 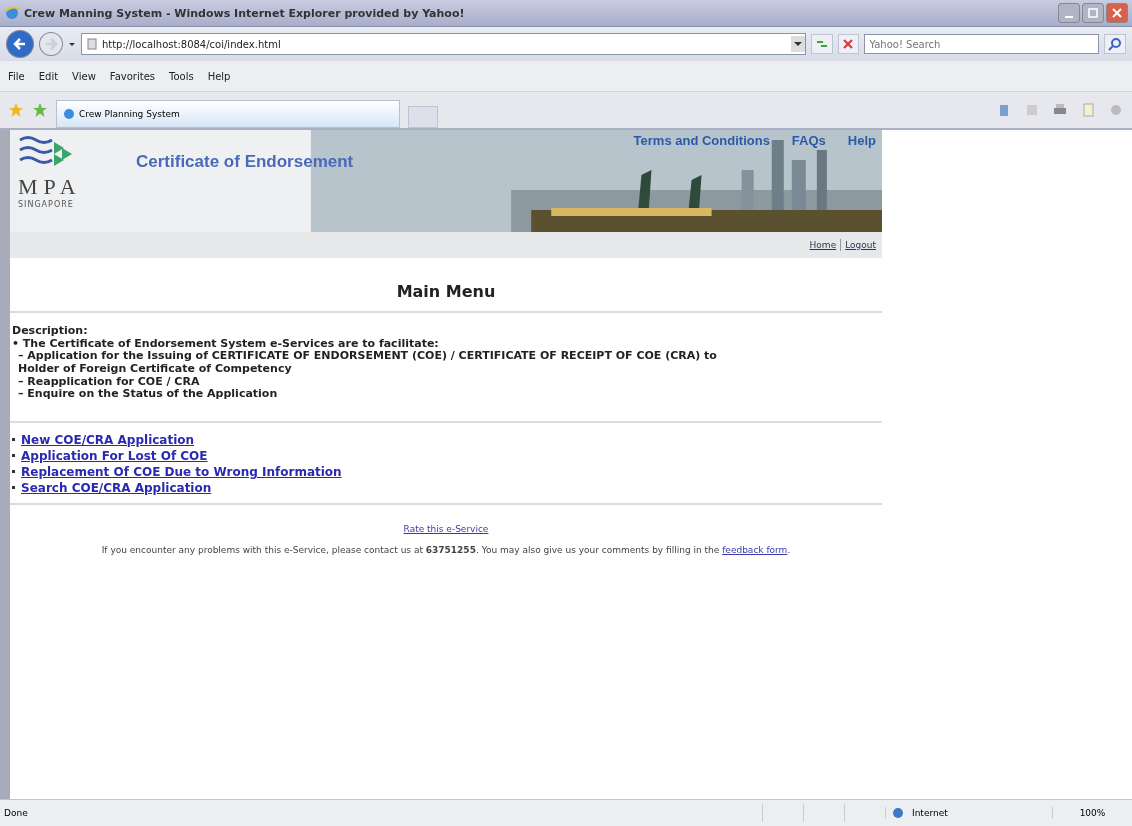 I want to click on menu-link: New COE/CRA Application, so click(x=108, y=439).